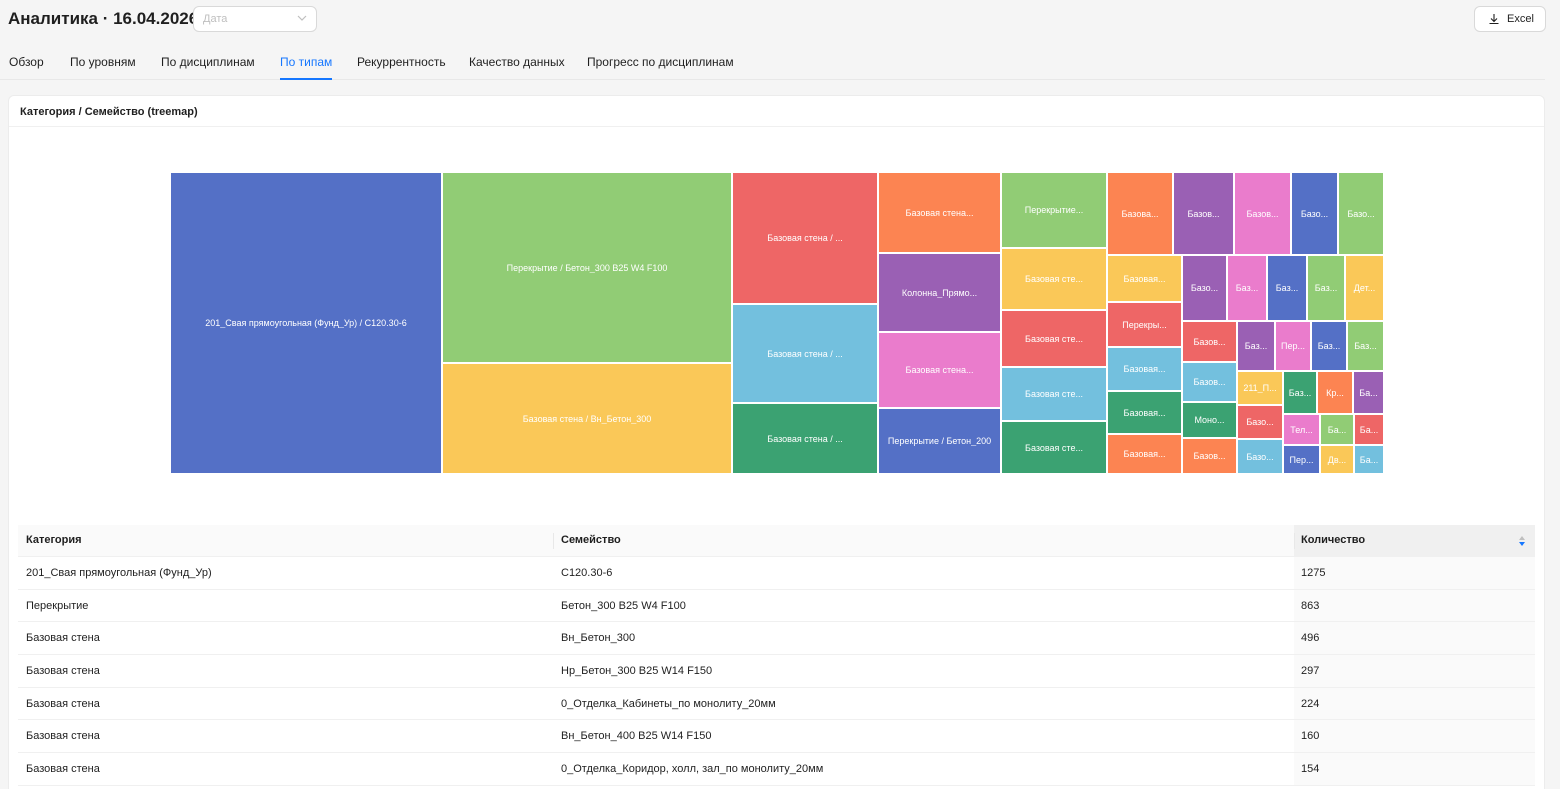 The image size is (1560, 789). What do you see at coordinates (587, 573) in the screenshot?
I see `cell-family: С120.30-6` at bounding box center [587, 573].